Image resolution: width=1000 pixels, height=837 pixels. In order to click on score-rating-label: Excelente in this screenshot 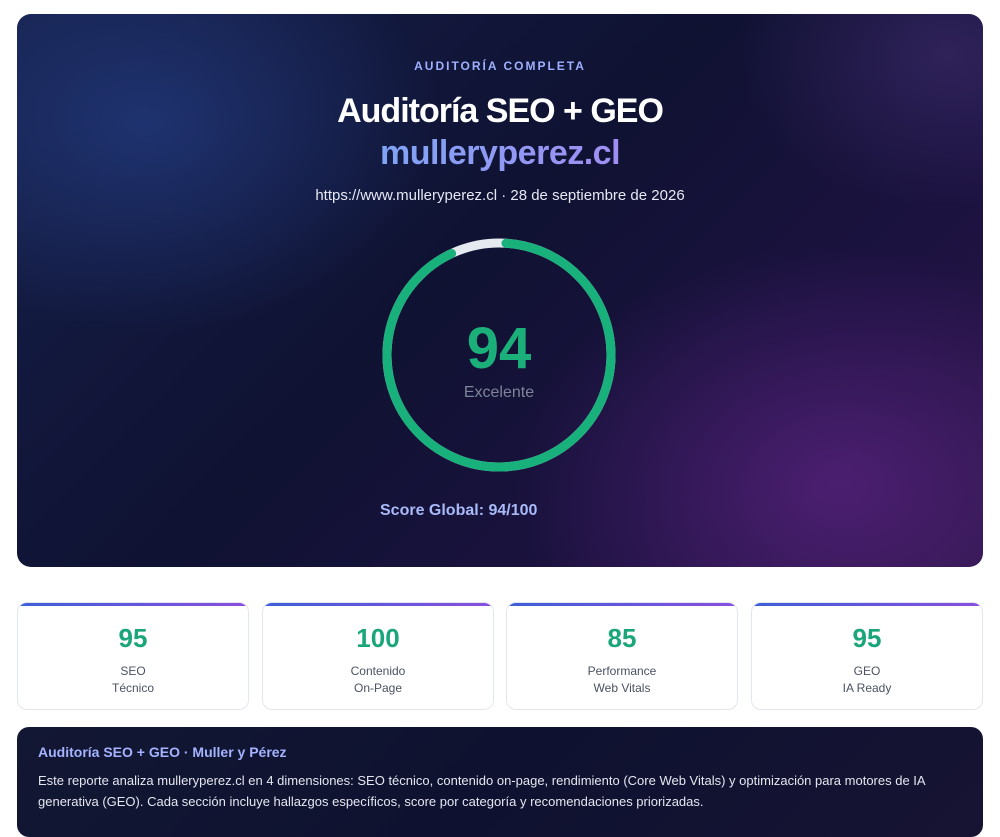, I will do `click(499, 392)`.